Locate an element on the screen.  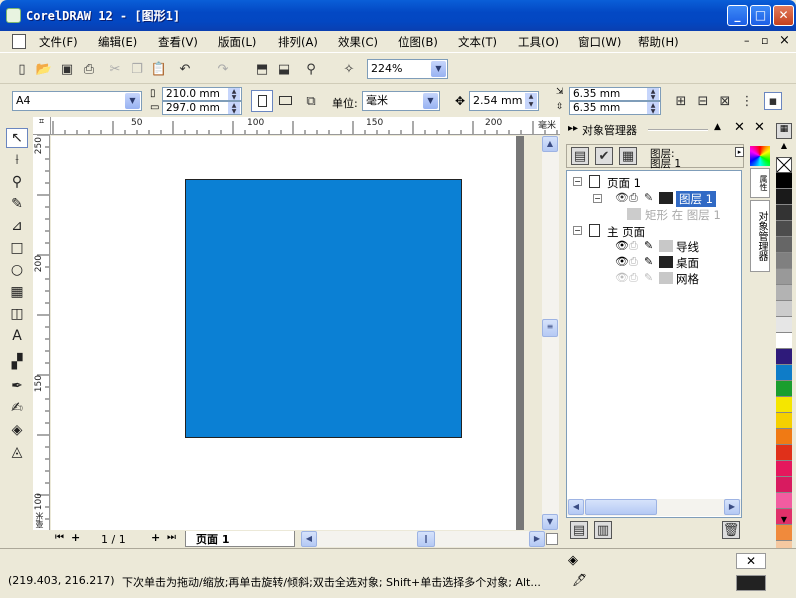
ellipse-tool-icon: ○ is located at coordinates (17, 270).